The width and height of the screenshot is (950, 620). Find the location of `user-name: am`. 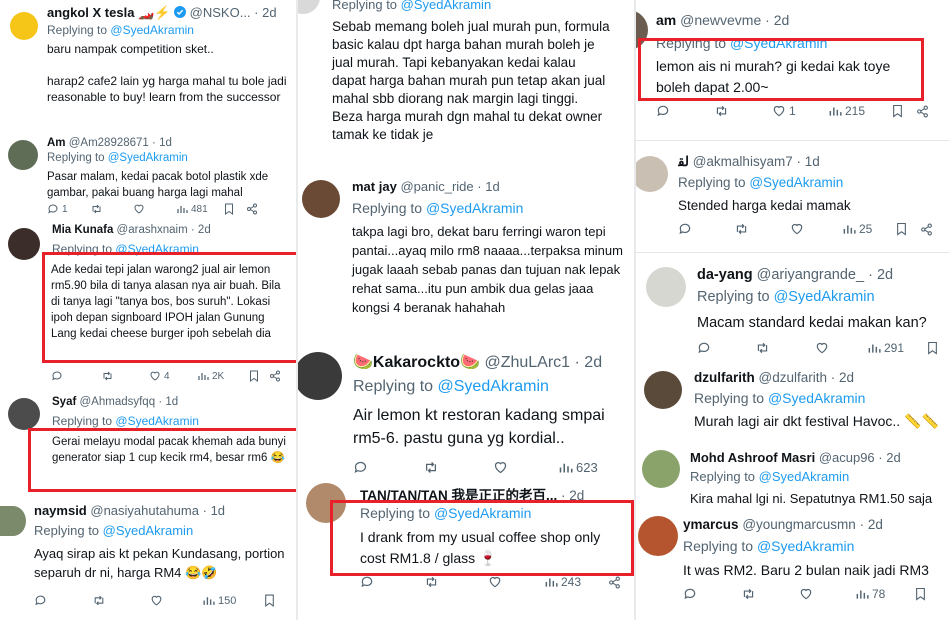

user-name: am is located at coordinates (666, 20).